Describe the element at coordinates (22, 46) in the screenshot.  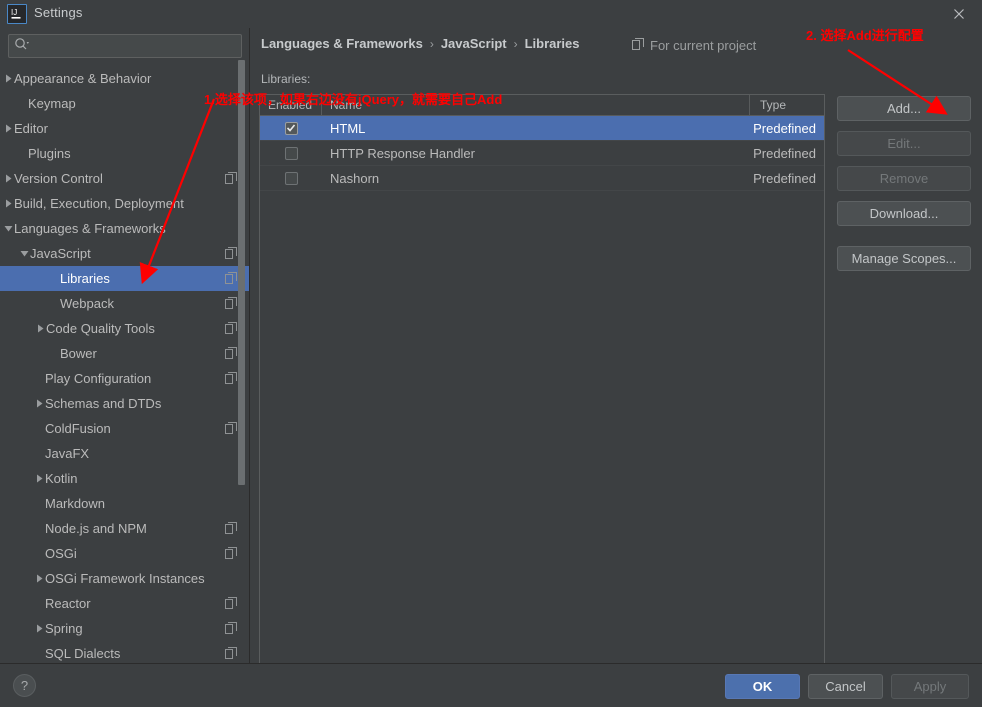
I see `search-icon` at that location.